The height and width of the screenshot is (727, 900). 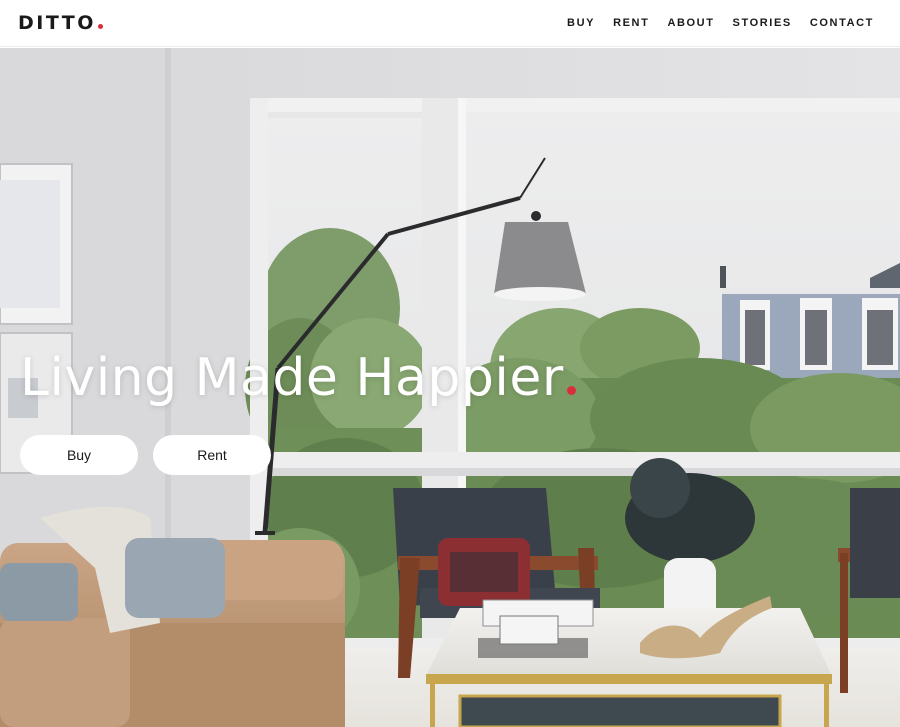 What do you see at coordinates (720, 23) in the screenshot?
I see `main-nav: BUY RENT ABOUT STORIES CONTACT` at bounding box center [720, 23].